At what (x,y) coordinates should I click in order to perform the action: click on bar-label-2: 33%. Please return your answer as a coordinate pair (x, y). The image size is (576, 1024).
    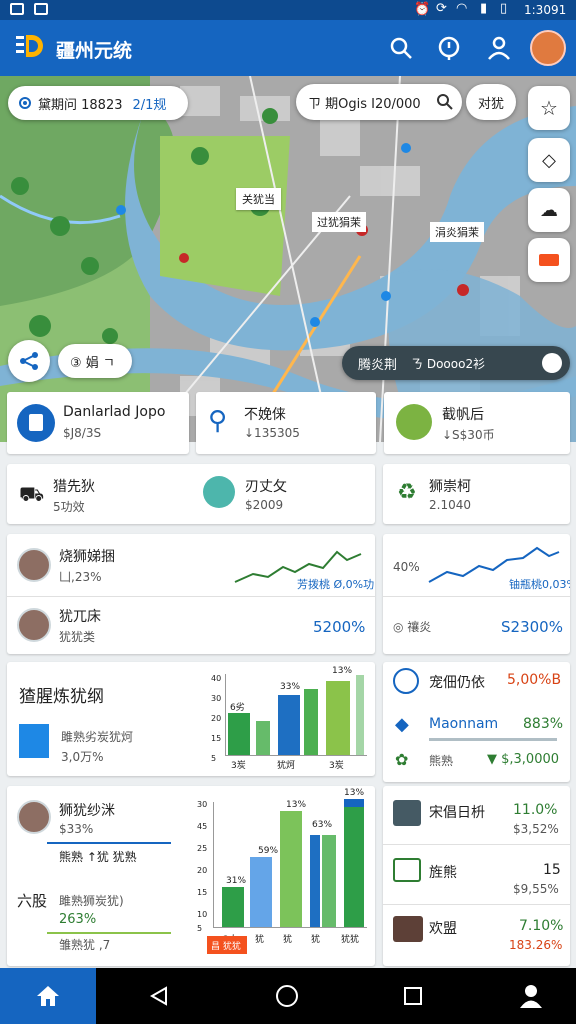
    Looking at the image, I should click on (290, 687).